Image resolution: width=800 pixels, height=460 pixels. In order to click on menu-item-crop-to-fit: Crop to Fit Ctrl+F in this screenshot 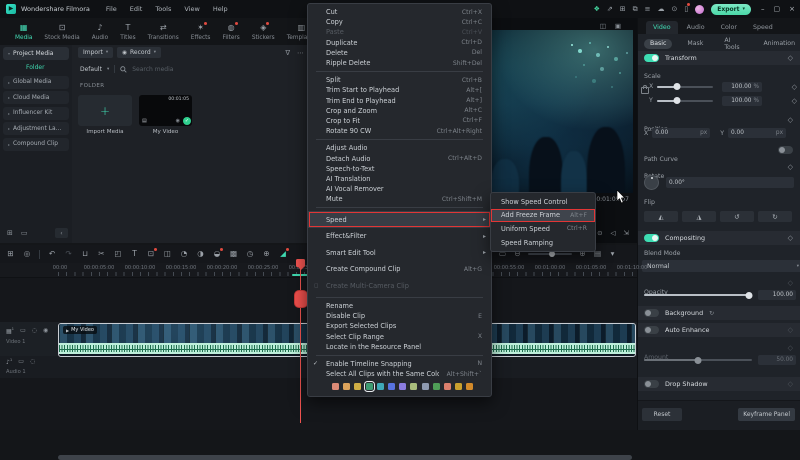, I will do `click(399, 121)`.